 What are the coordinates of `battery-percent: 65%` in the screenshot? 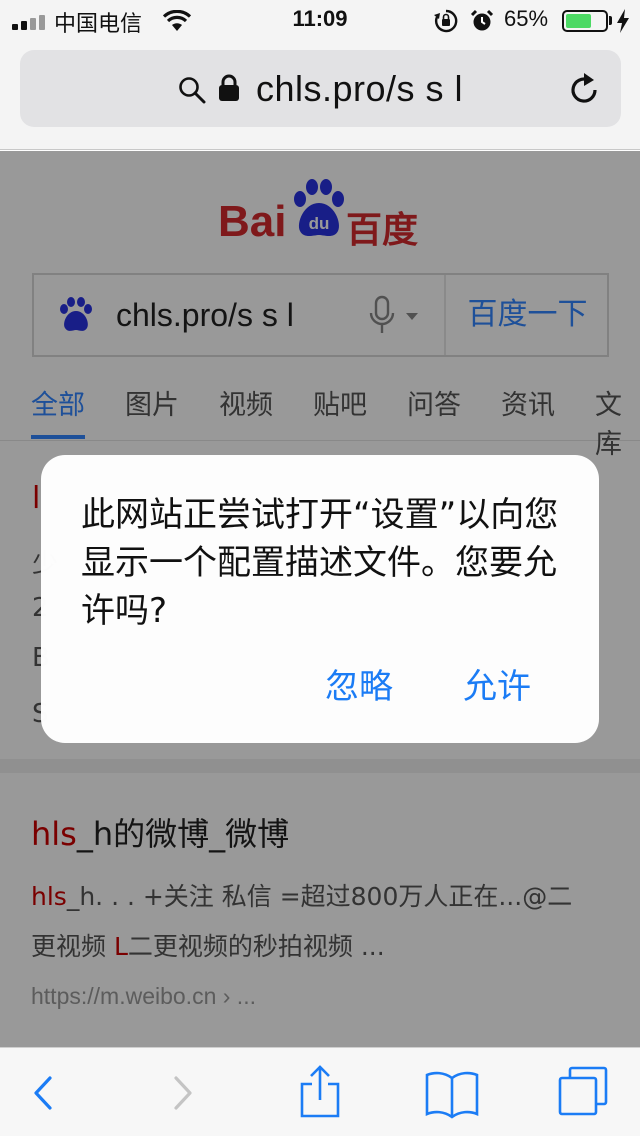 It's located at (526, 18).